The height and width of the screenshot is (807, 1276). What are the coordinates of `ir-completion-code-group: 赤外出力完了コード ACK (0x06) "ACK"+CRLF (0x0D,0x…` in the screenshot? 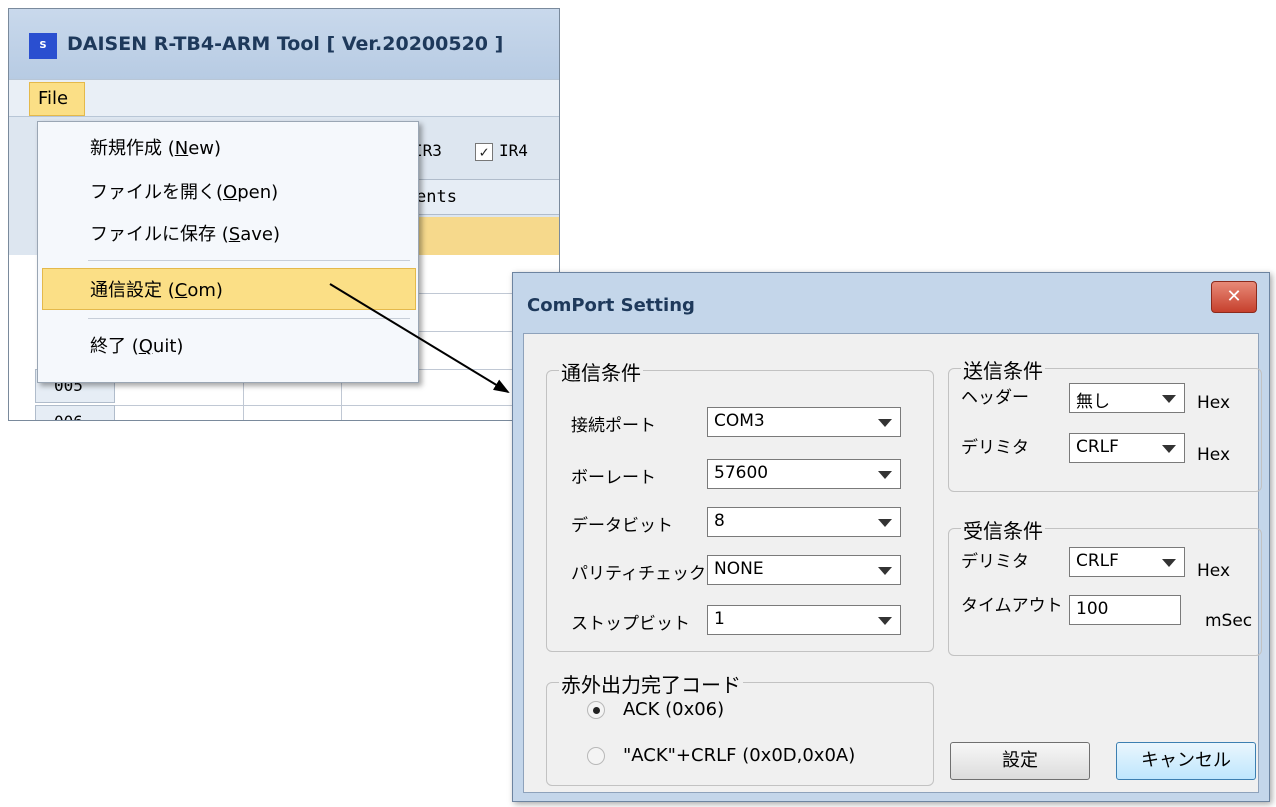 It's located at (740, 727).